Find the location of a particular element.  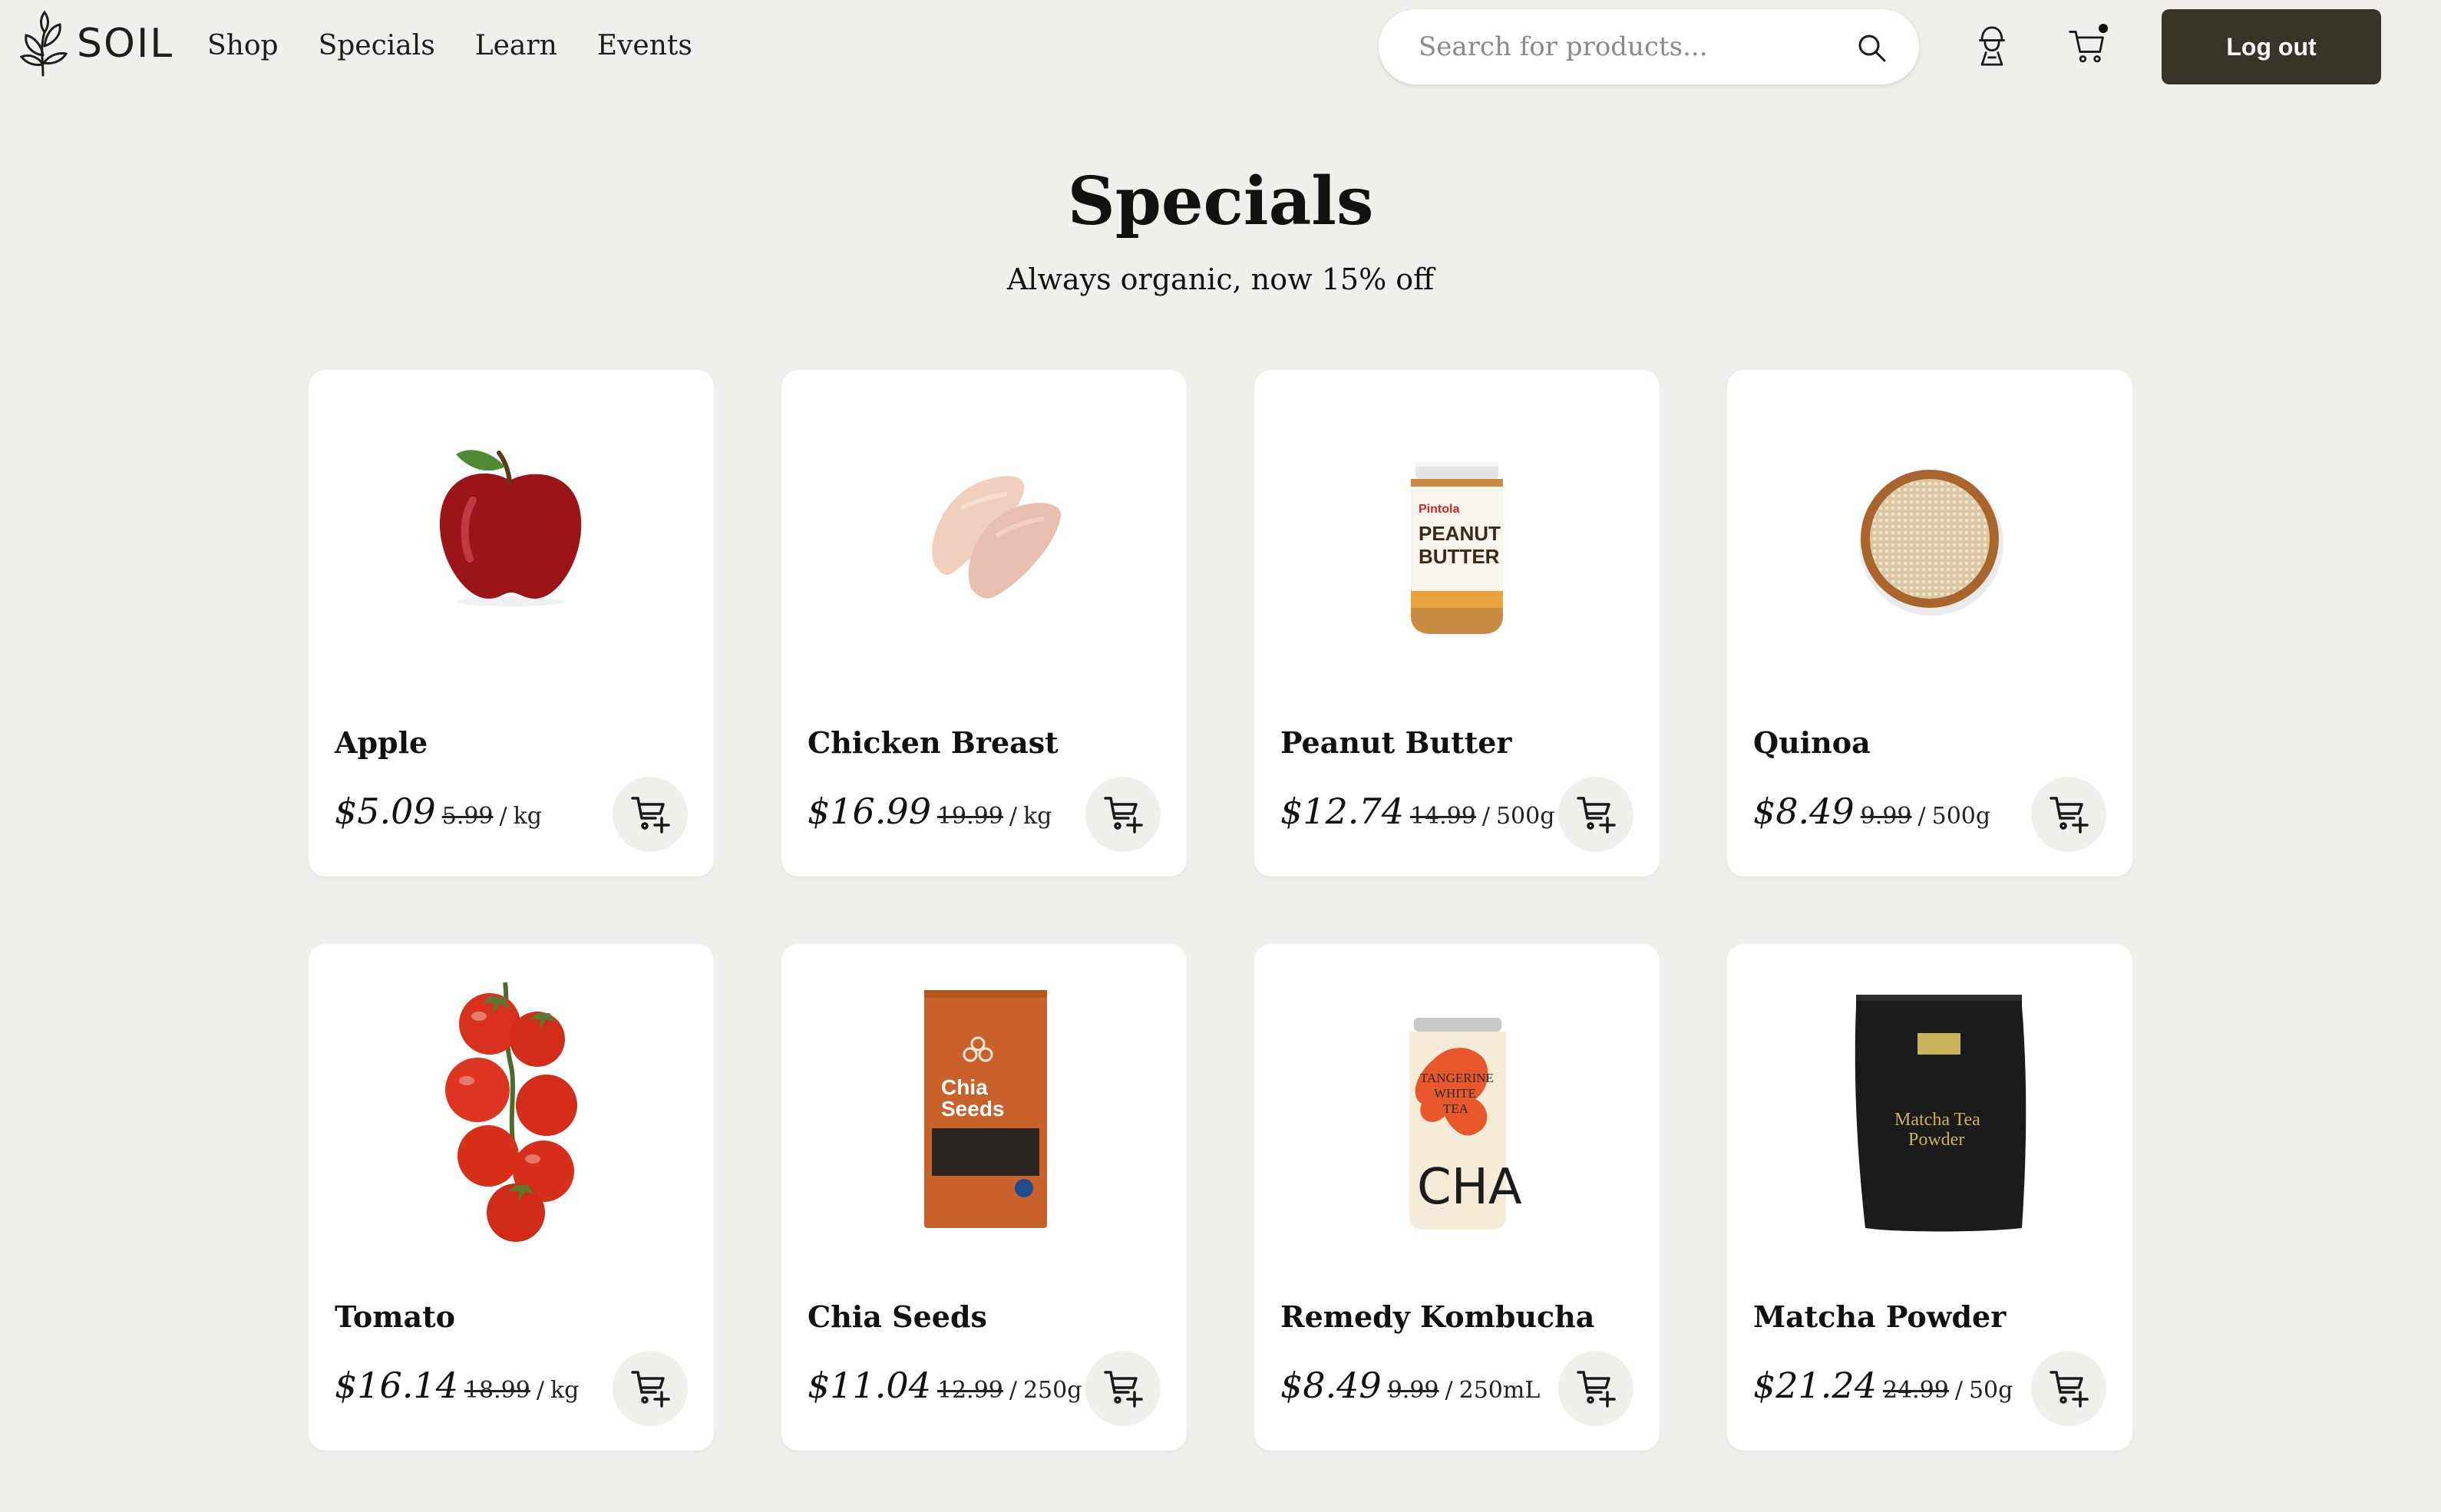

price-row: $16.14 18.99 / kg is located at coordinates (457, 1388).